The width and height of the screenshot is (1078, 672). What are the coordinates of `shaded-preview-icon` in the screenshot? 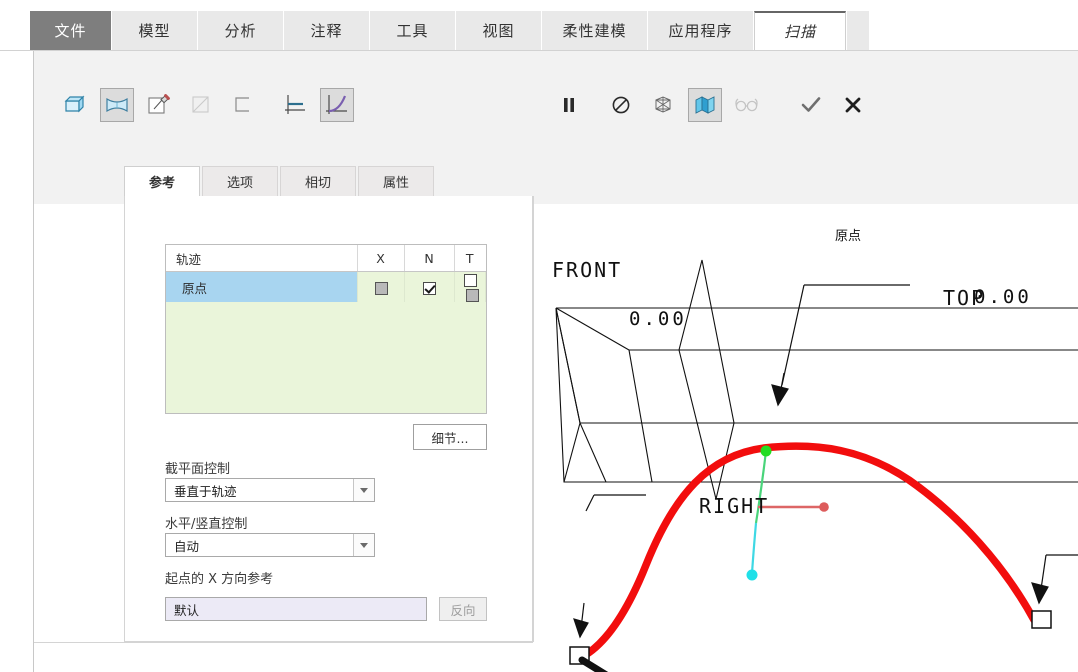 It's located at (705, 105).